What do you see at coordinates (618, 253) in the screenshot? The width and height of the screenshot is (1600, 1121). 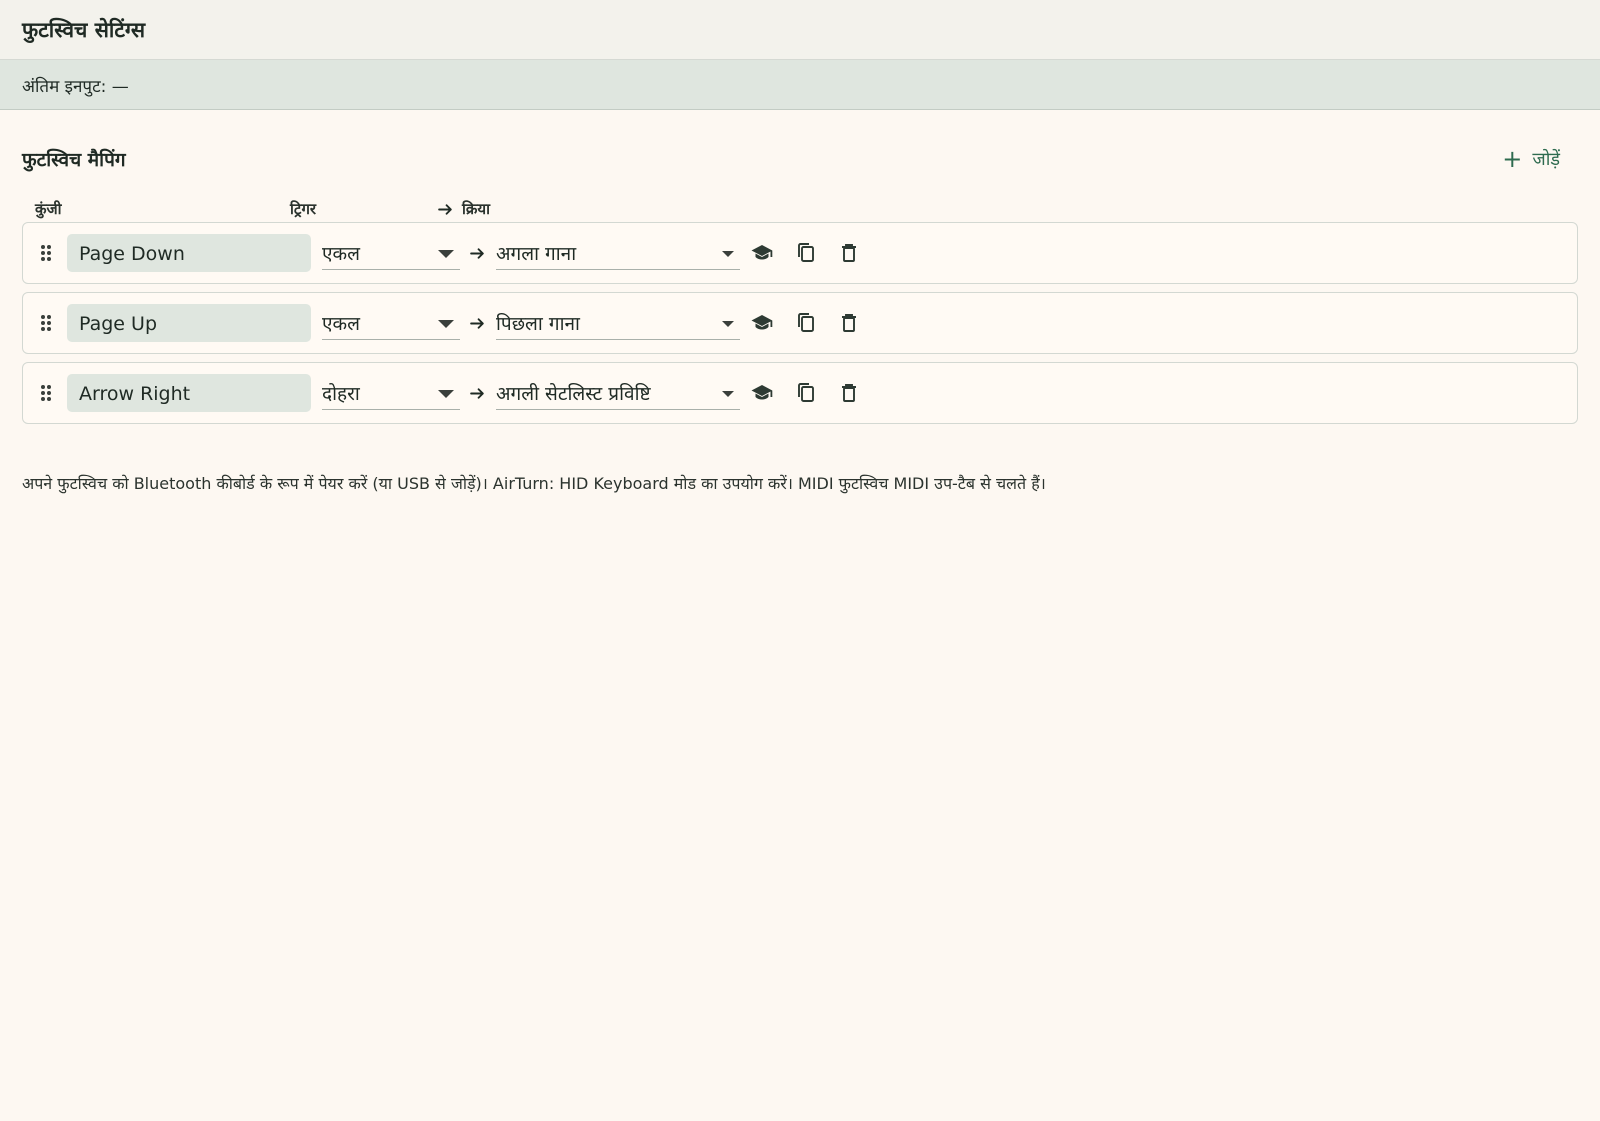 I see `action-select: अगला गाना` at bounding box center [618, 253].